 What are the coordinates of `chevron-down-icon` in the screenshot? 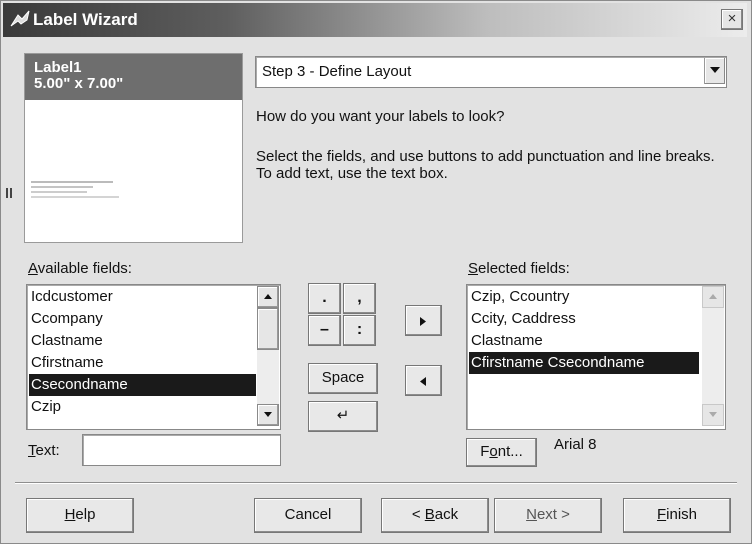 It's located at (715, 70).